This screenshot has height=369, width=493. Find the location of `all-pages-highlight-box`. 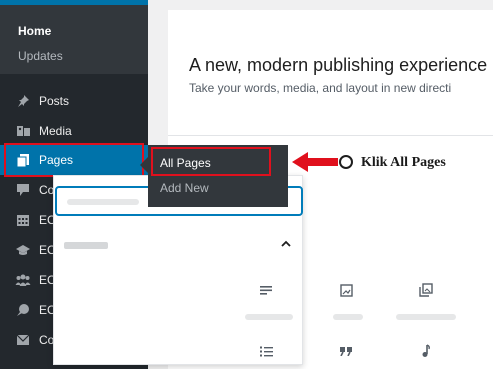

all-pages-highlight-box is located at coordinates (211, 161).